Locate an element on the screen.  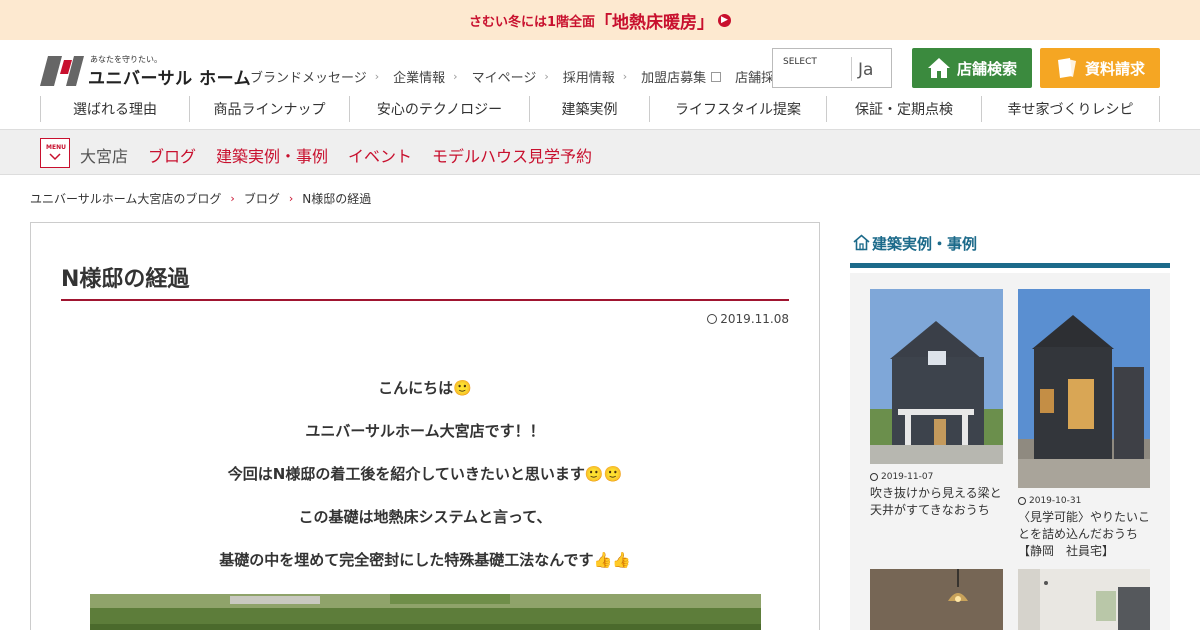
card-date: 2019-11-07 is located at coordinates (936, 477).